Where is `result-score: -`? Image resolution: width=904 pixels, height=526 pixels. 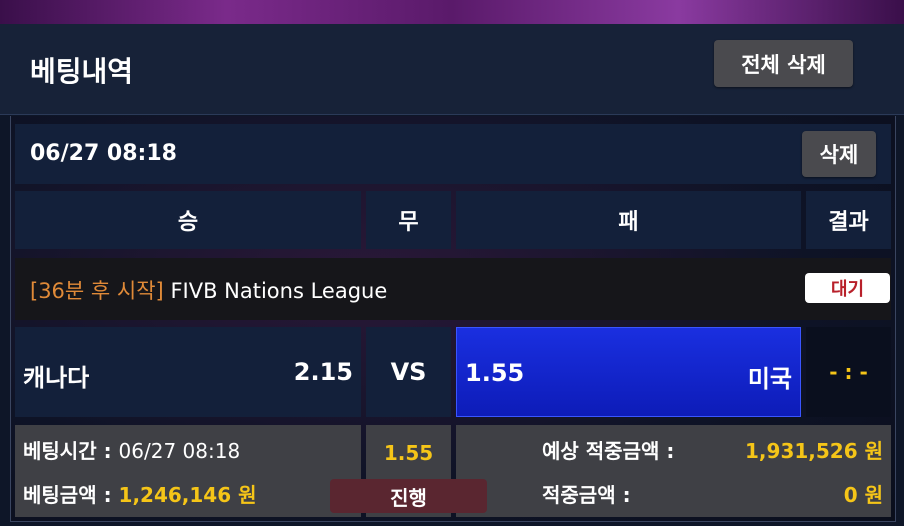 result-score: - is located at coordinates (848, 372).